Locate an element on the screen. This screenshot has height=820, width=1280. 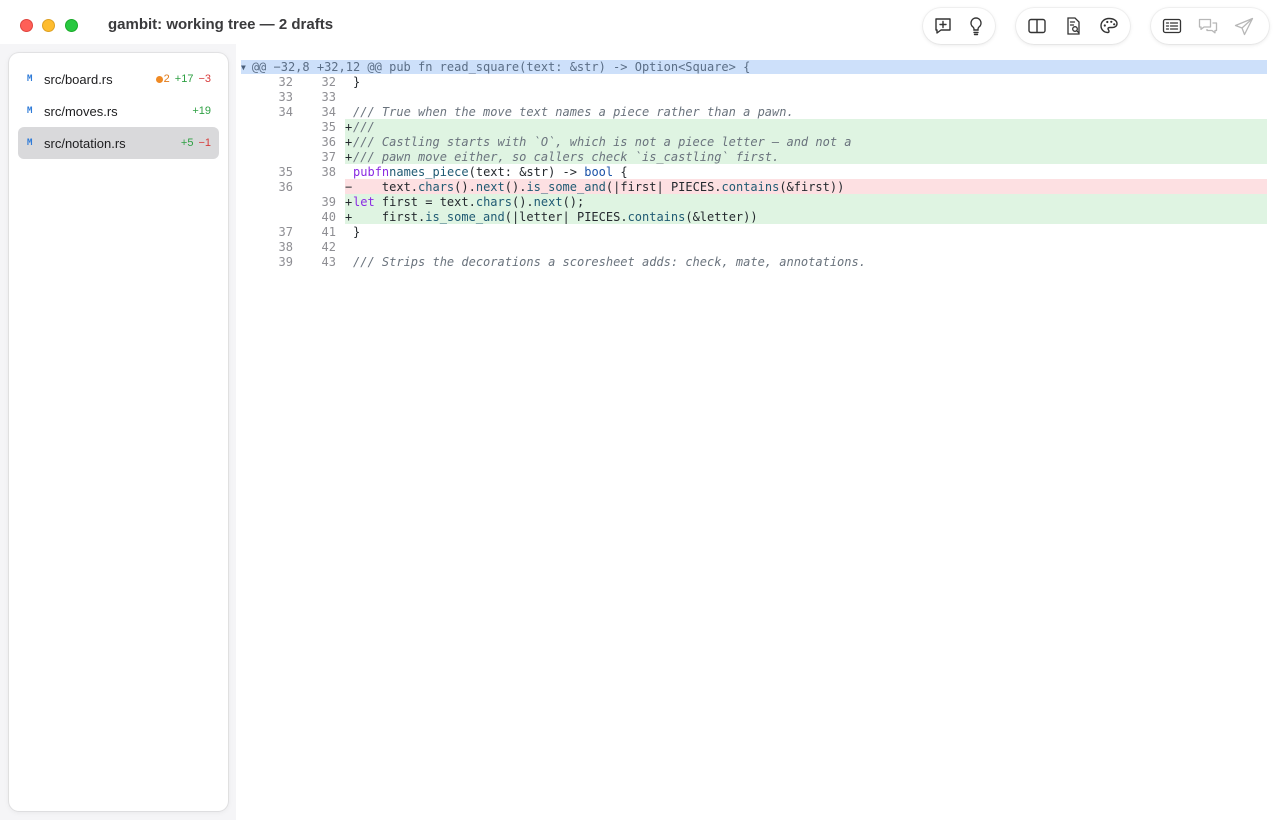
new-line-number: 35 is located at coordinates (328, 126).